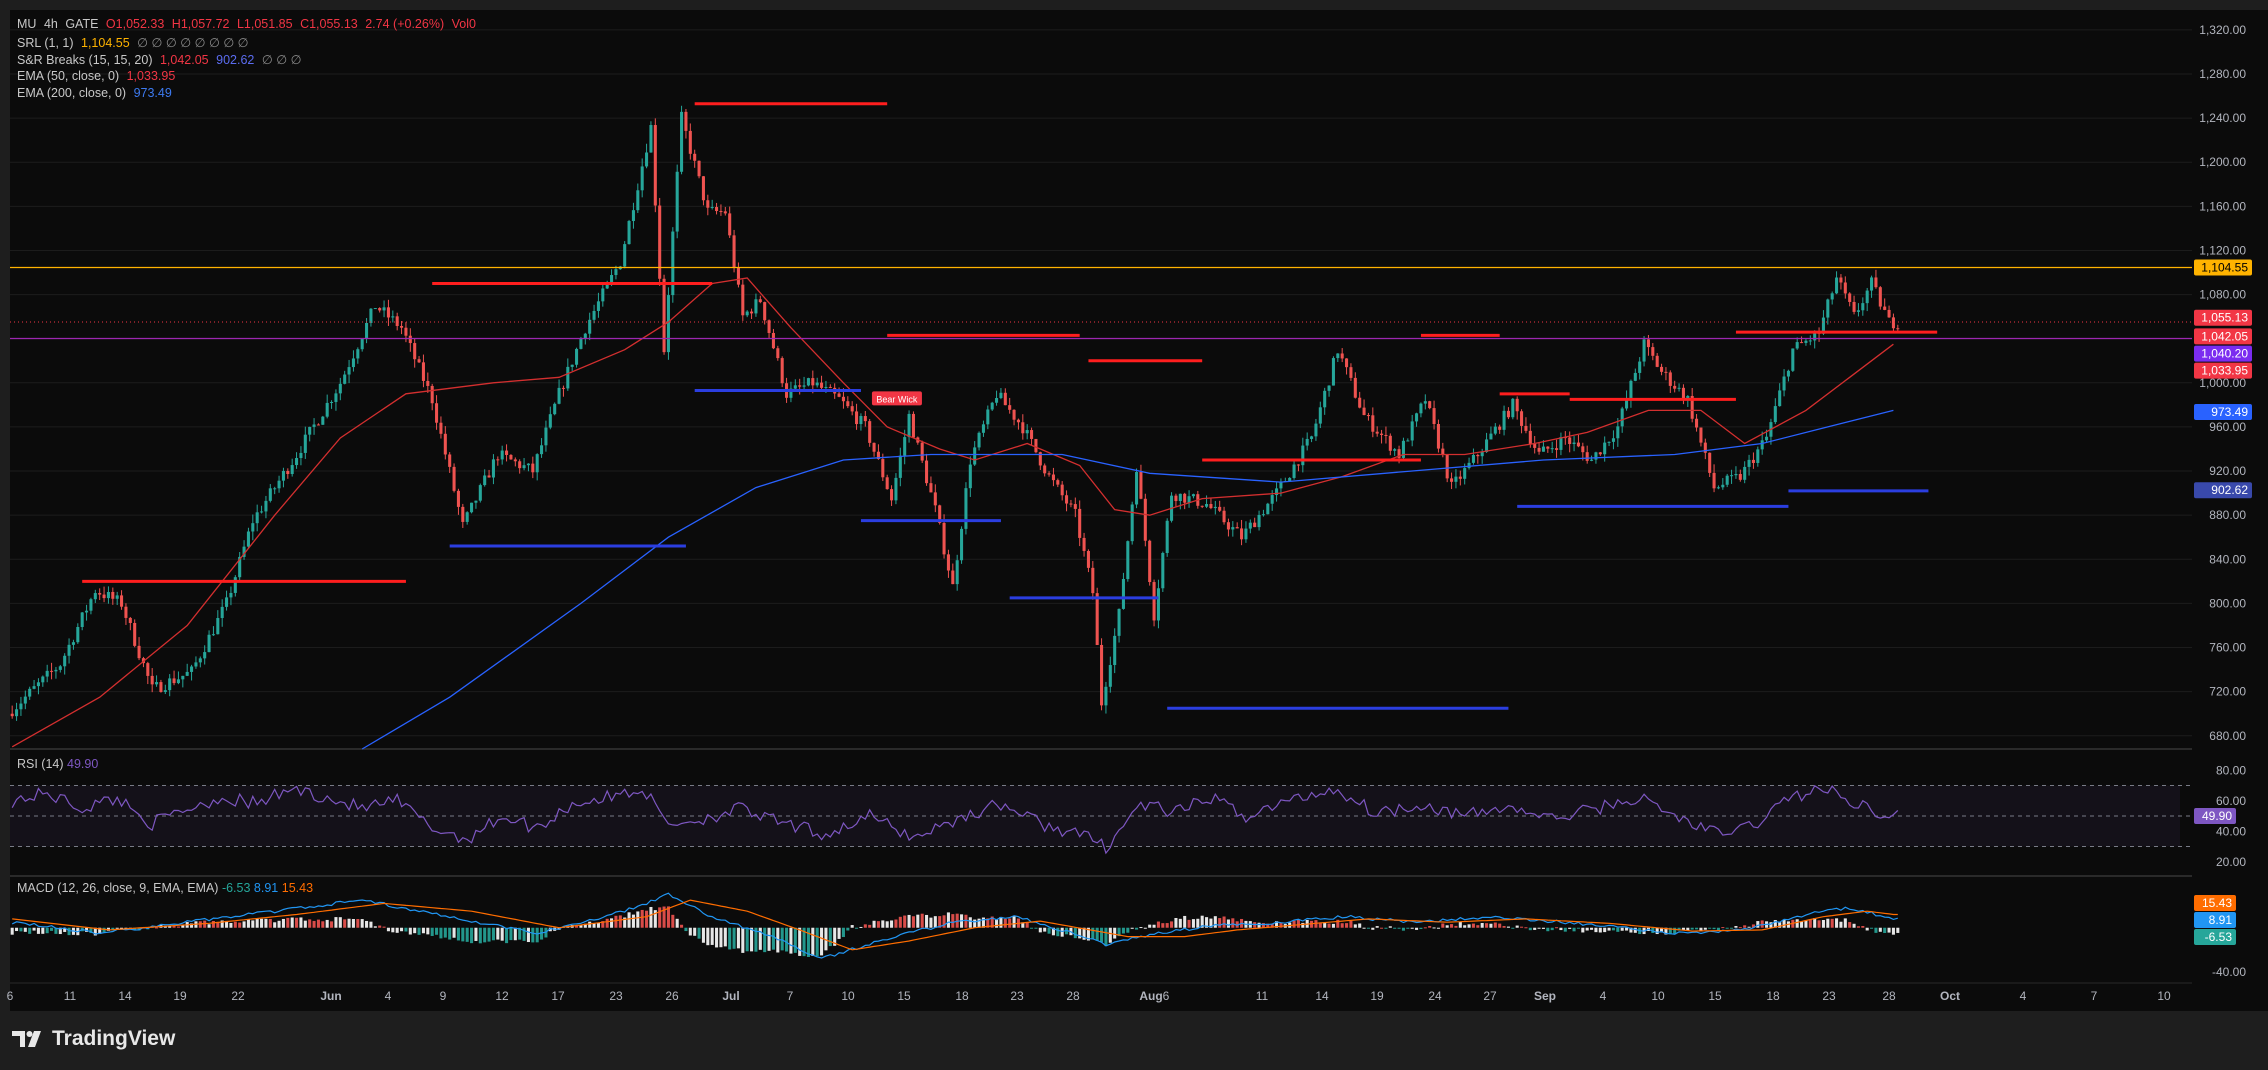 Image resolution: width=2268 pixels, height=1070 pixels. Describe the element at coordinates (1101, 819) in the screenshot. I see `rsi-pane` at that location.